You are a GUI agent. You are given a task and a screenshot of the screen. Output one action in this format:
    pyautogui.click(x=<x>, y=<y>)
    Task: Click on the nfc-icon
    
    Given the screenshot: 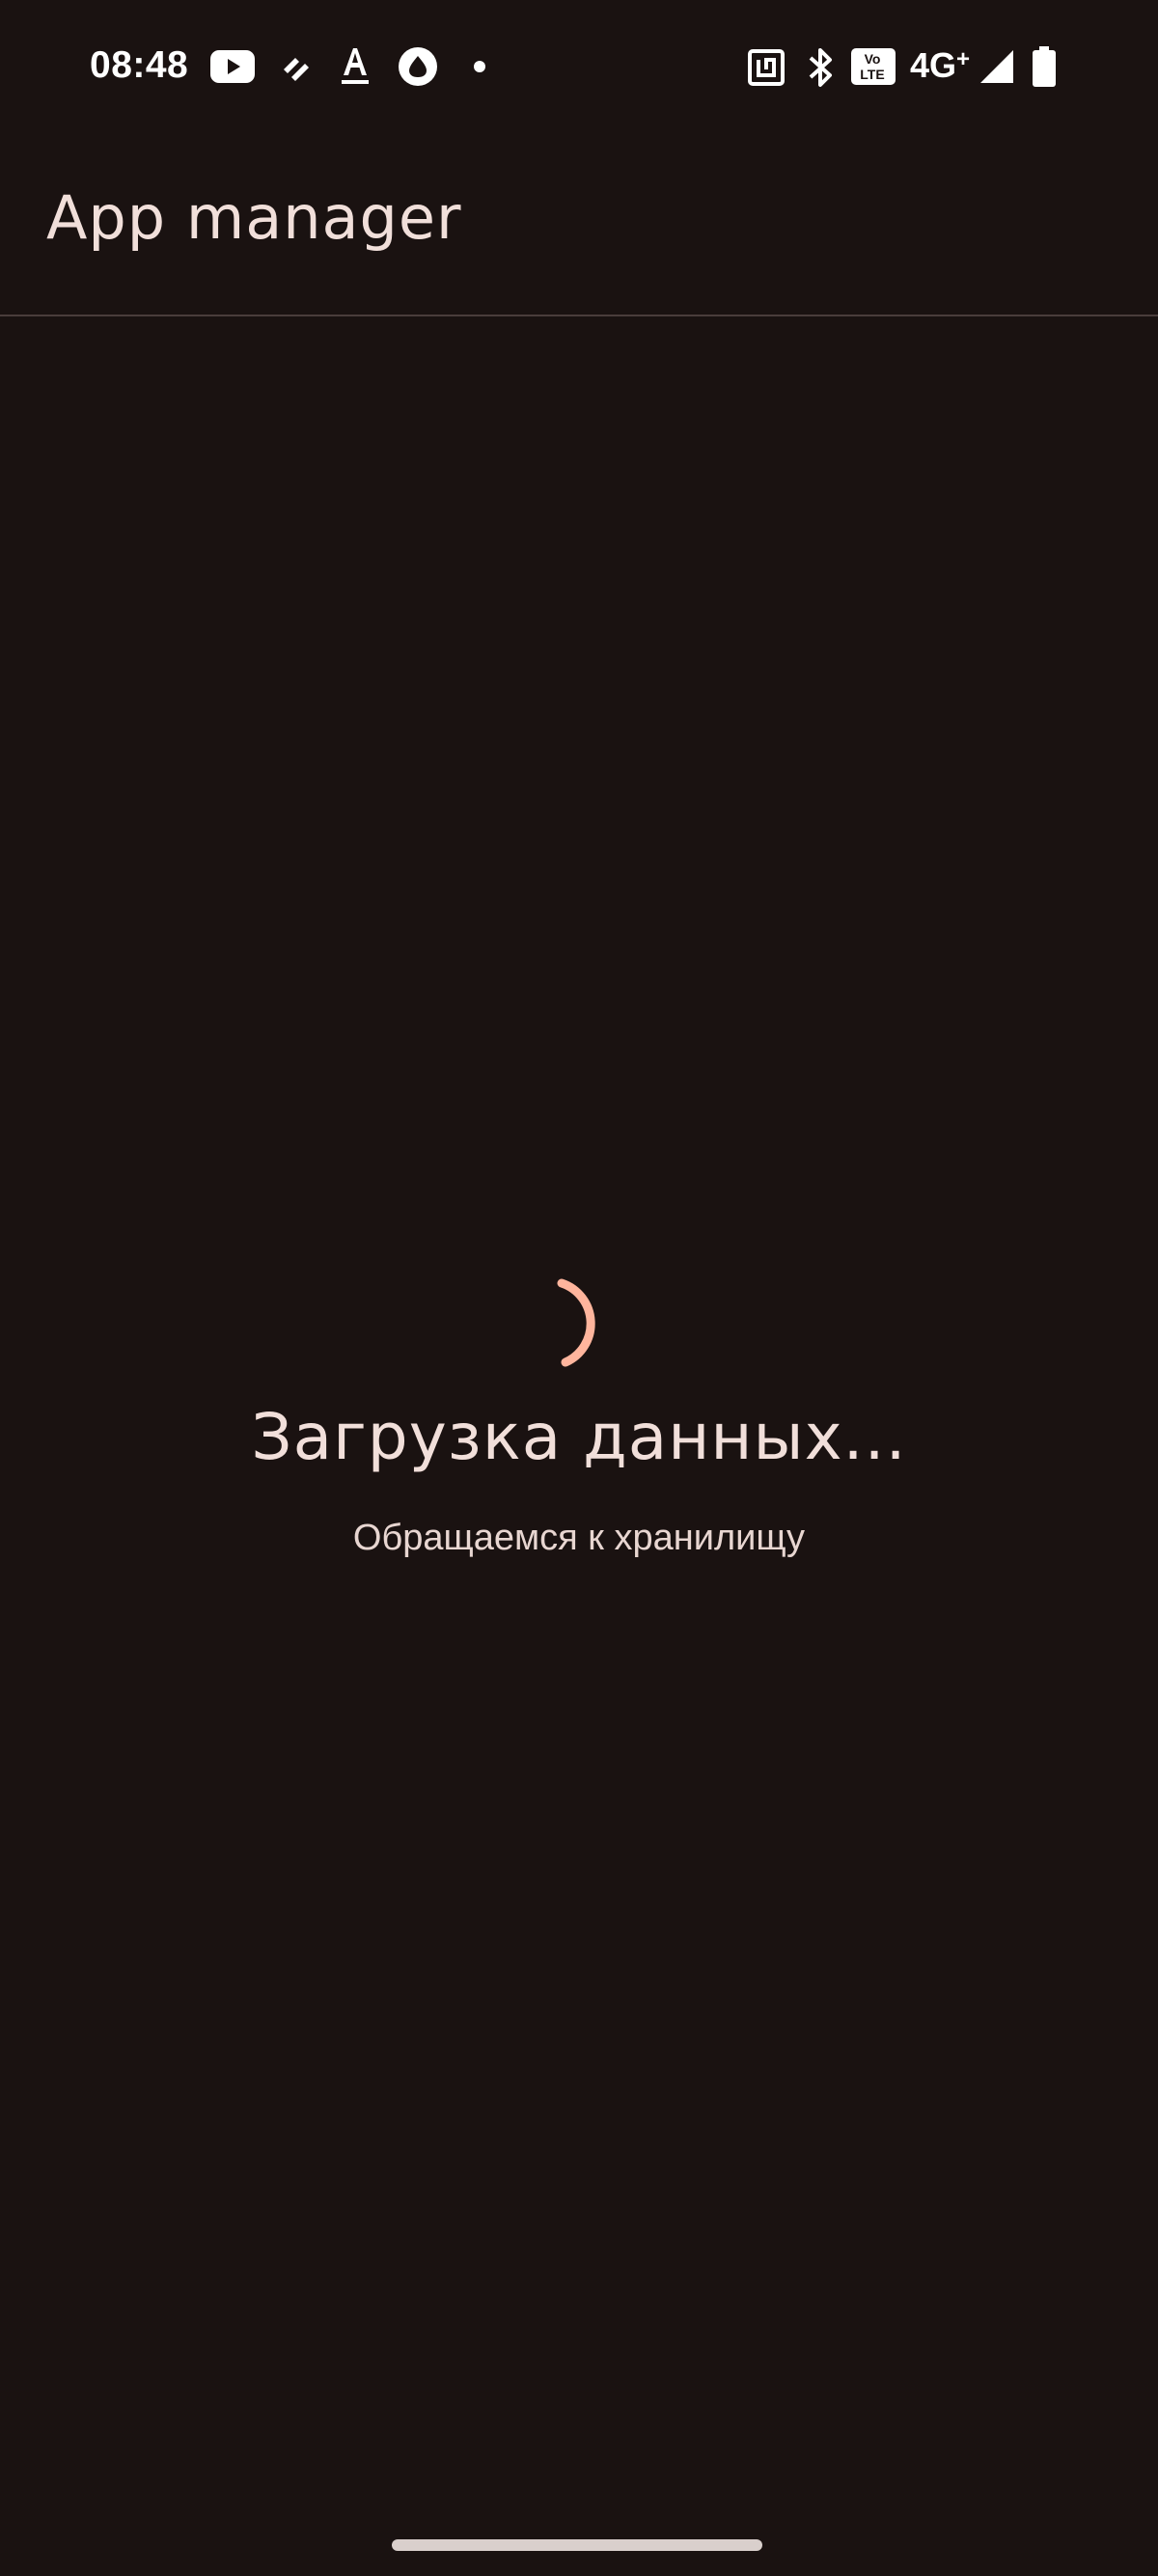 What is the action you would take?
    pyautogui.click(x=766, y=67)
    